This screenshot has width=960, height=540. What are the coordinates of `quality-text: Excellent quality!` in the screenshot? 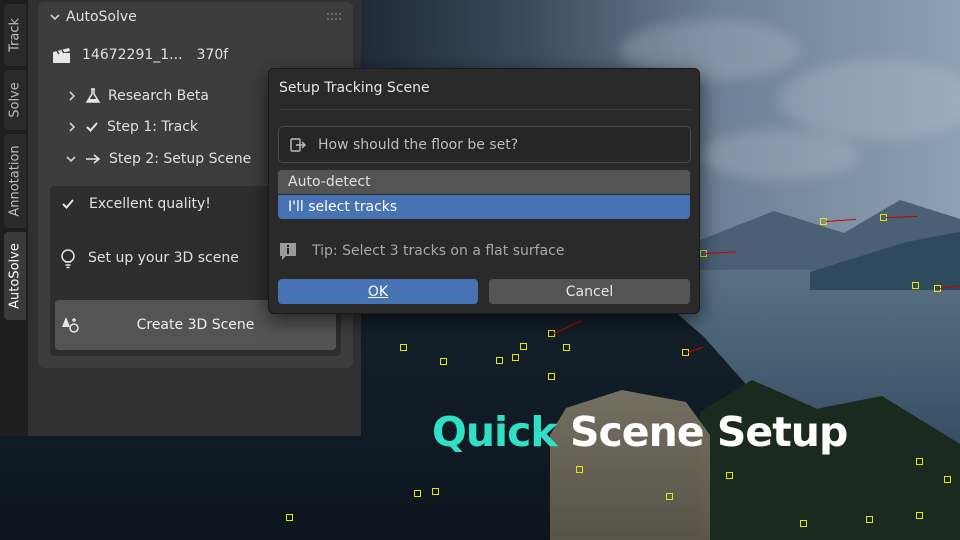 It's located at (150, 204).